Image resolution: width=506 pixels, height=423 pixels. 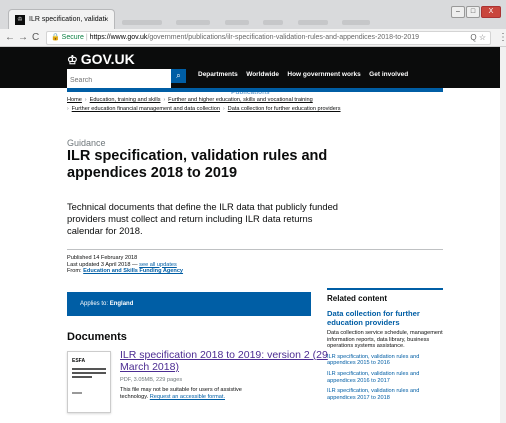 I want to click on tab-title: ILR specification, validati, so click(x=68, y=19).